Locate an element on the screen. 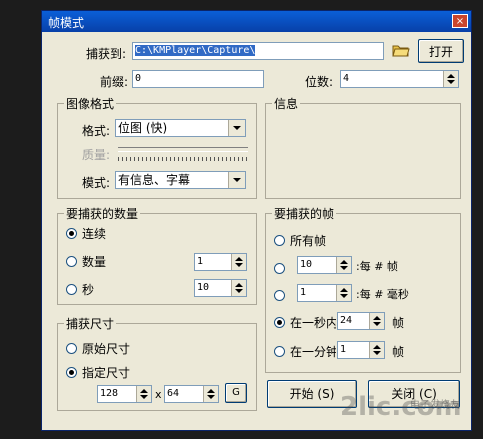  digits-spinner is located at coordinates (450, 79).